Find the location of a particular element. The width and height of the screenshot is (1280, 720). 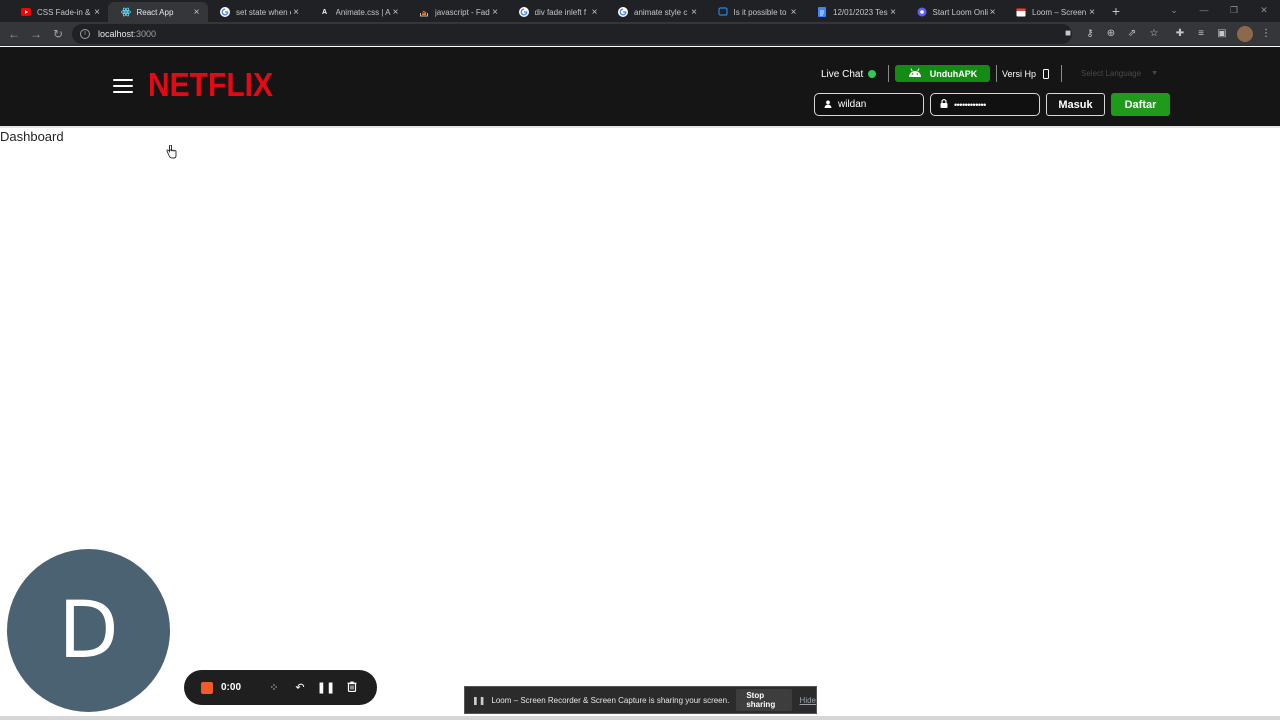

browser-tab-title: Animate.css | A is located at coordinates (363, 12).